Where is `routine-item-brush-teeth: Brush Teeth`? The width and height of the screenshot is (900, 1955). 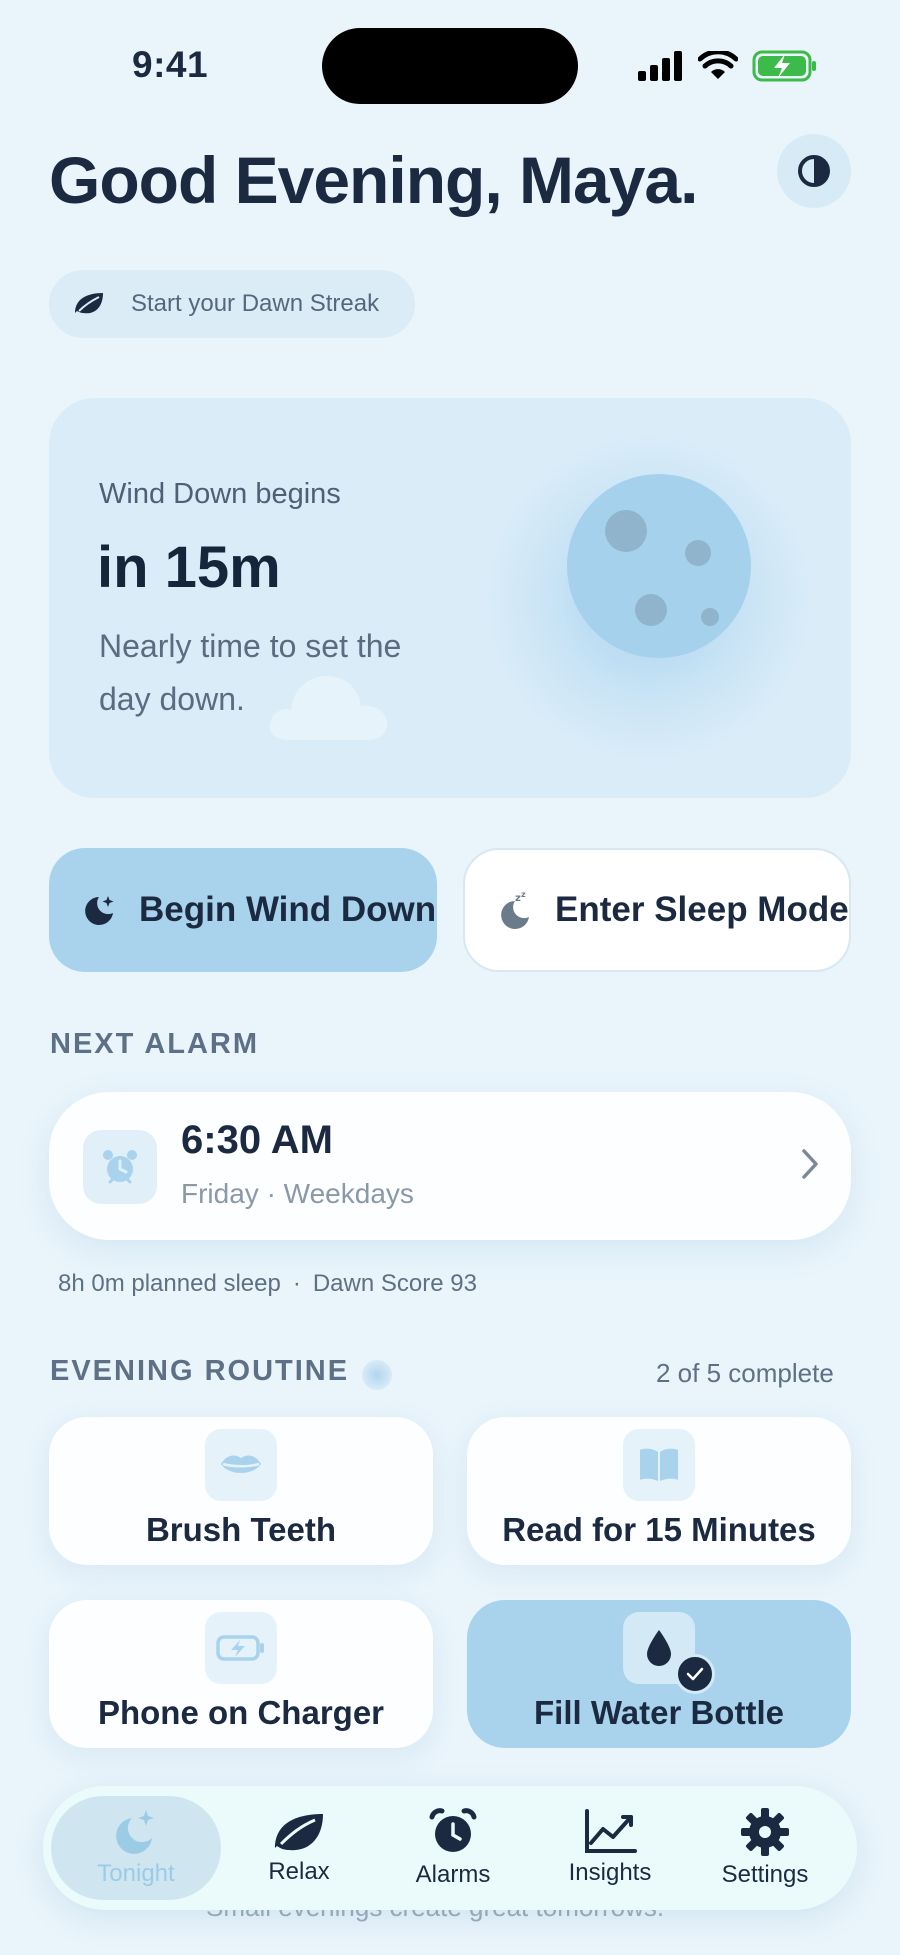 routine-item-brush-teeth: Brush Teeth is located at coordinates (241, 1491).